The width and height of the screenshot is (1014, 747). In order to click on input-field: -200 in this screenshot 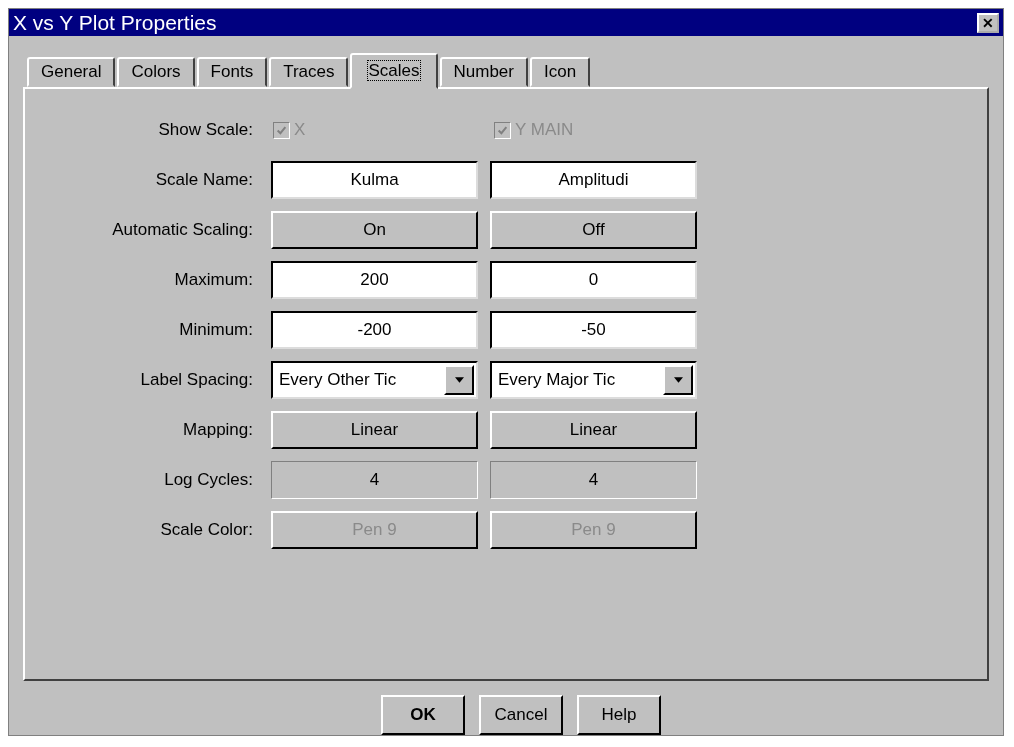, I will do `click(374, 330)`.